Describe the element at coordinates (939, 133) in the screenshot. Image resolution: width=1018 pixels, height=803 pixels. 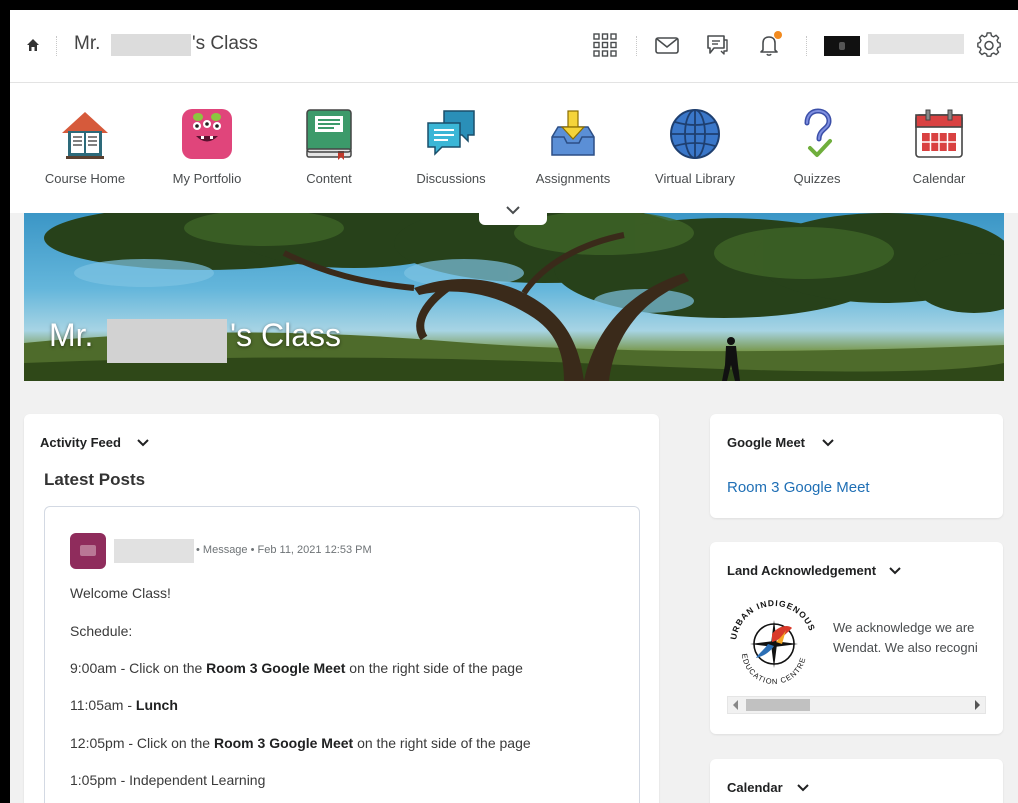
I see `calendar-icon` at that location.